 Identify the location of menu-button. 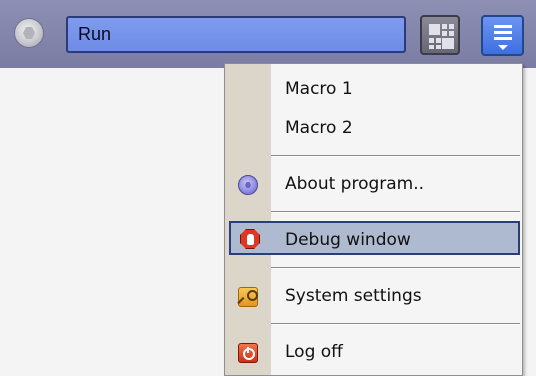
(502, 35).